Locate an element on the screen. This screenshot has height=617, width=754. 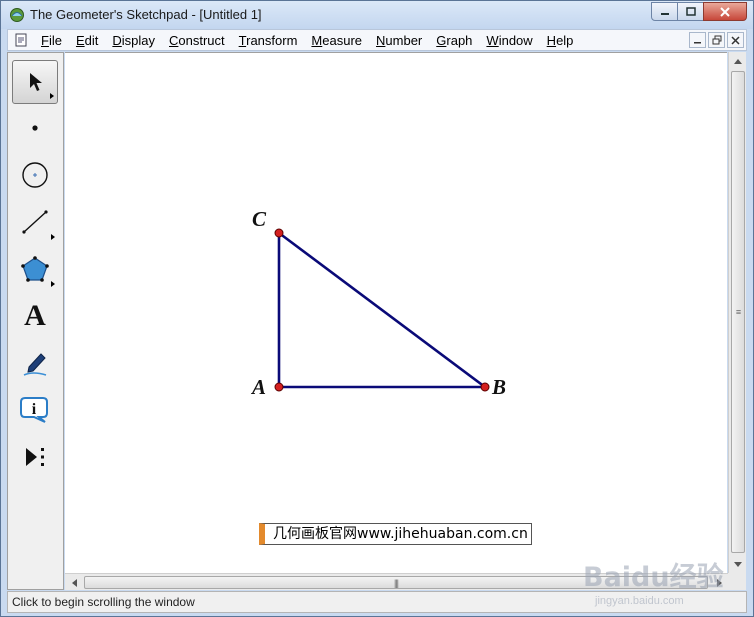
menu-measure: Measure is located at coordinates (336, 40).